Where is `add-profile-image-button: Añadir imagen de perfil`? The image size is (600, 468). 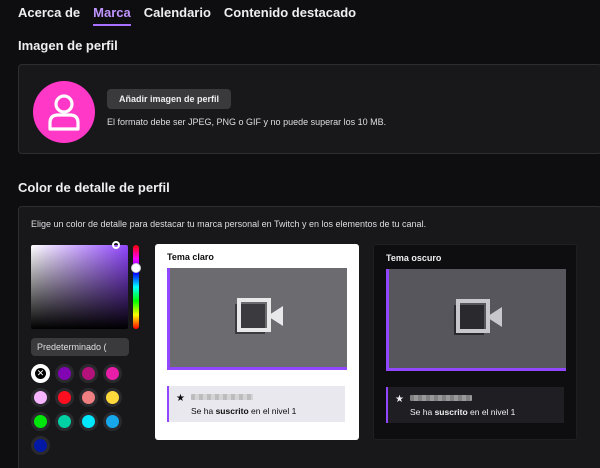
add-profile-image-button: Añadir imagen de perfil is located at coordinates (169, 99).